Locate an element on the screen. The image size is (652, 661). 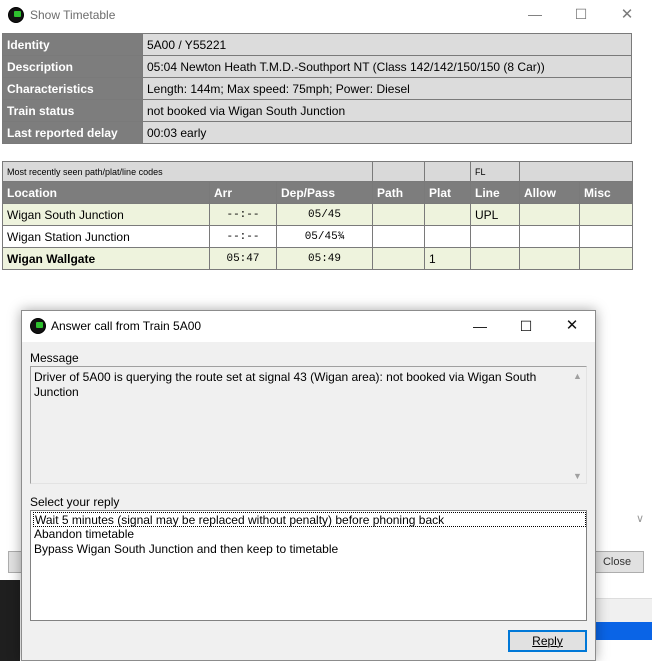
chevron-up-icon: ▲ is located at coordinates (577, 376).